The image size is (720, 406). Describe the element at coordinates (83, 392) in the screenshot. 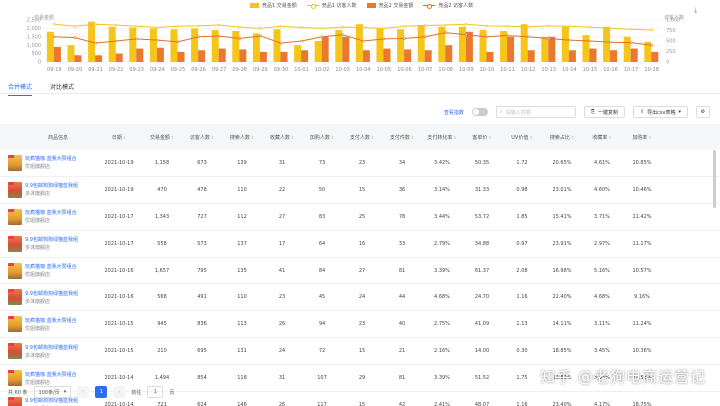

I see `prev-page-button: ‹` at that location.